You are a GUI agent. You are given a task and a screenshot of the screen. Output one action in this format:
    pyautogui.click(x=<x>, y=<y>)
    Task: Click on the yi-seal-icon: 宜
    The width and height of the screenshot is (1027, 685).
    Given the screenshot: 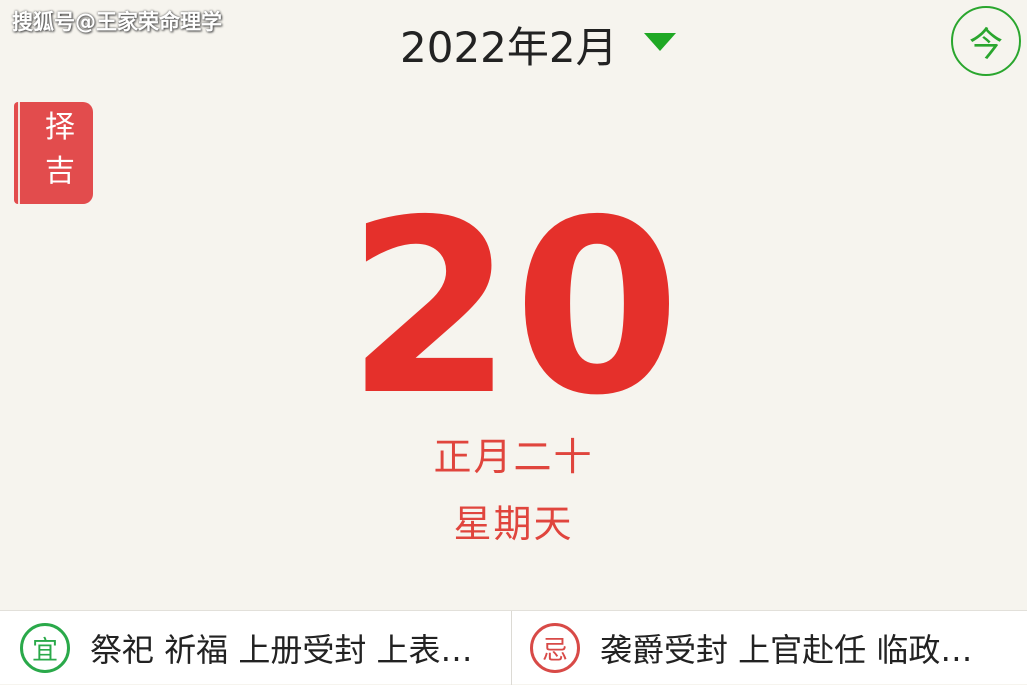 What is the action you would take?
    pyautogui.click(x=45, y=648)
    